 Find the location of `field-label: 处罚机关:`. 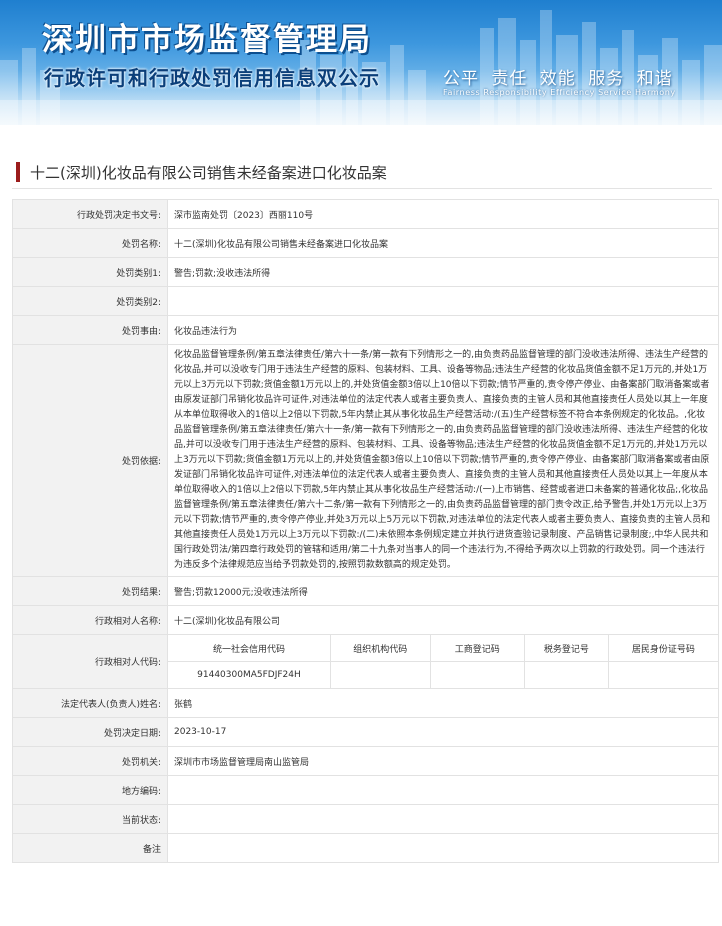

field-label: 处罚机关: is located at coordinates (90, 761).